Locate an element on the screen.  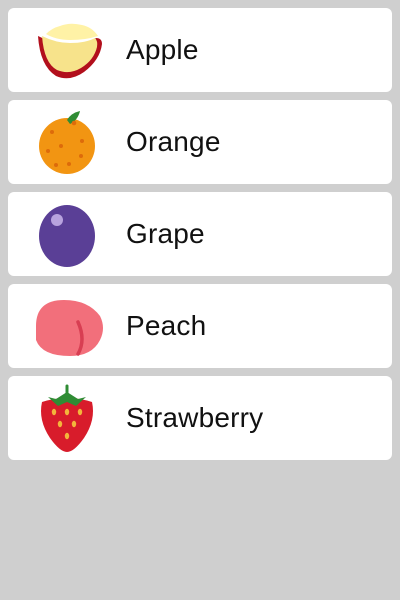
list-item-label: Orange is located at coordinates (173, 141).